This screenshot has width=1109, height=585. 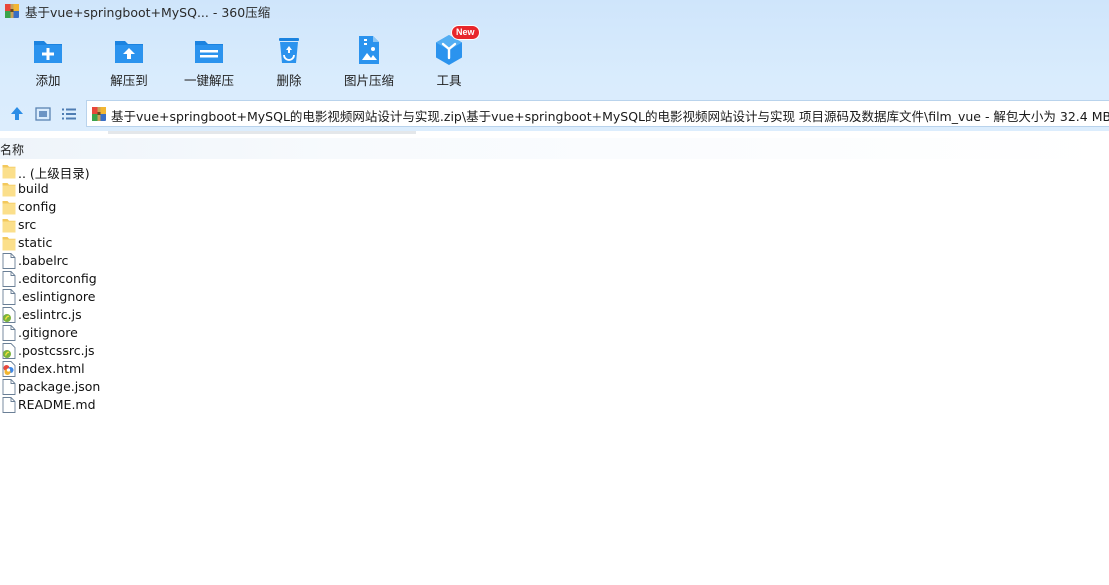 I want to click on file-row: .postcssrc.js, so click(x=554, y=351).